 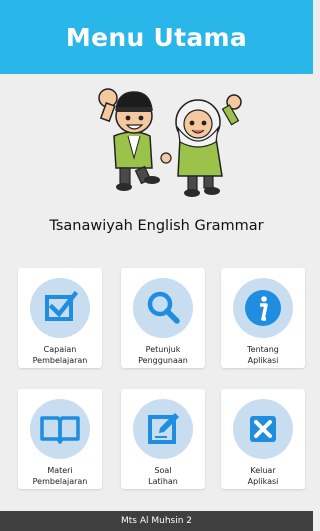 I want to click on menu-tentang-aplikasi: Tentang Aplikasi, so click(x=263, y=318).